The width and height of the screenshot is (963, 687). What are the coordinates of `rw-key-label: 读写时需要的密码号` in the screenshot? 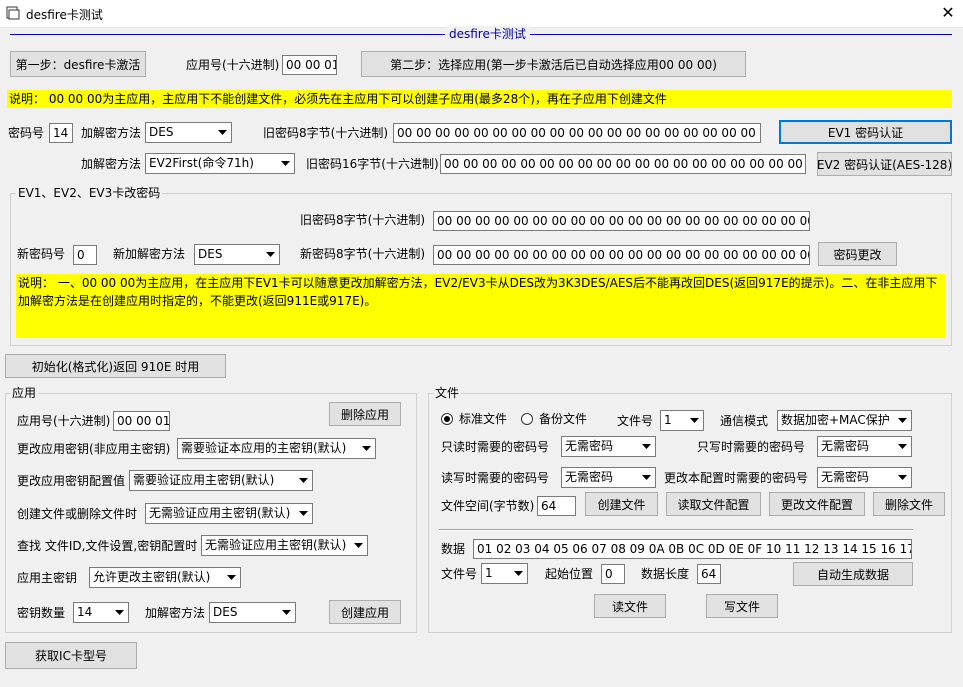 It's located at (495, 478).